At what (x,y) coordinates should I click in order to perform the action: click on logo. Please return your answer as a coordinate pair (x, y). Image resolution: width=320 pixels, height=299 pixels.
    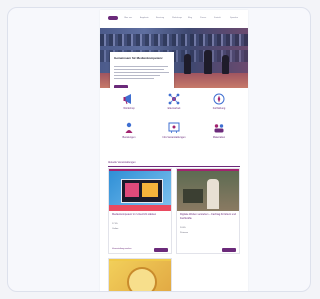
    Looking at the image, I should click on (113, 18).